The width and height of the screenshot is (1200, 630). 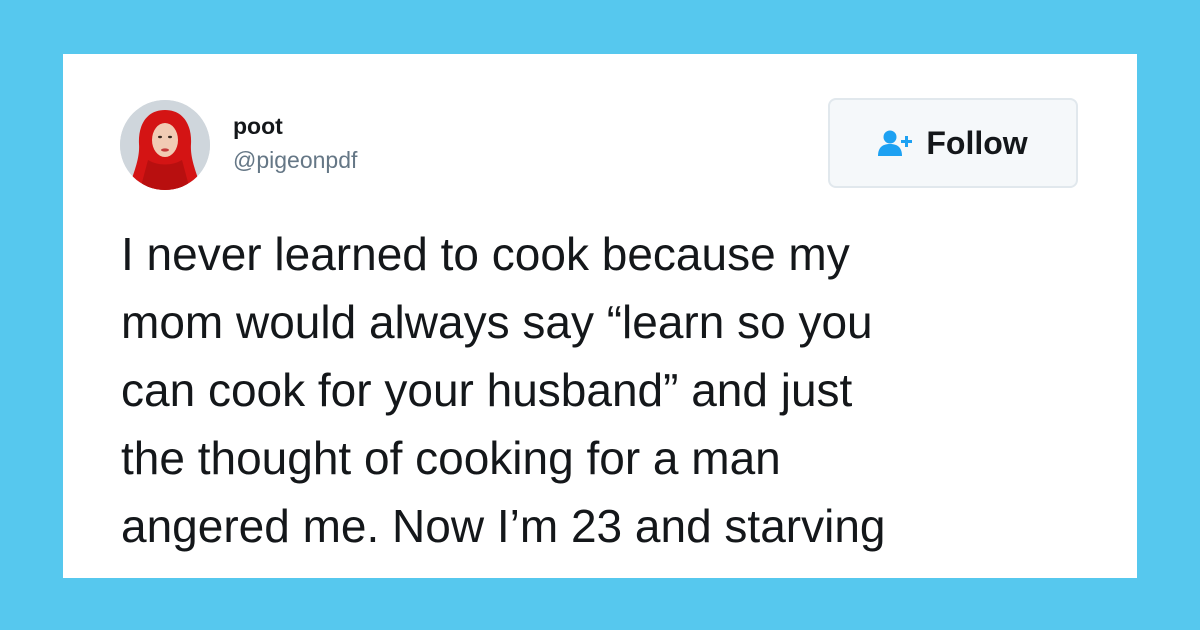 I want to click on avatar, so click(x=165, y=145).